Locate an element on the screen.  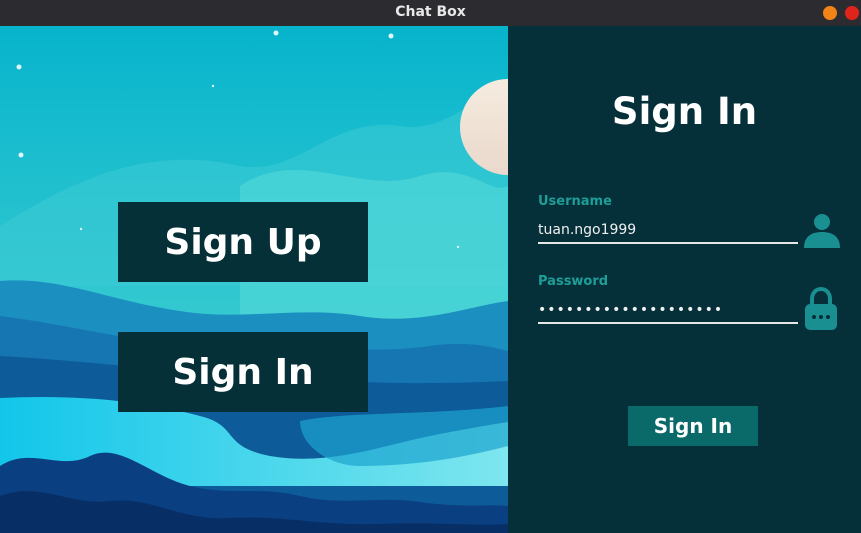
submit-sign-in-button: Sign In is located at coordinates (693, 426).